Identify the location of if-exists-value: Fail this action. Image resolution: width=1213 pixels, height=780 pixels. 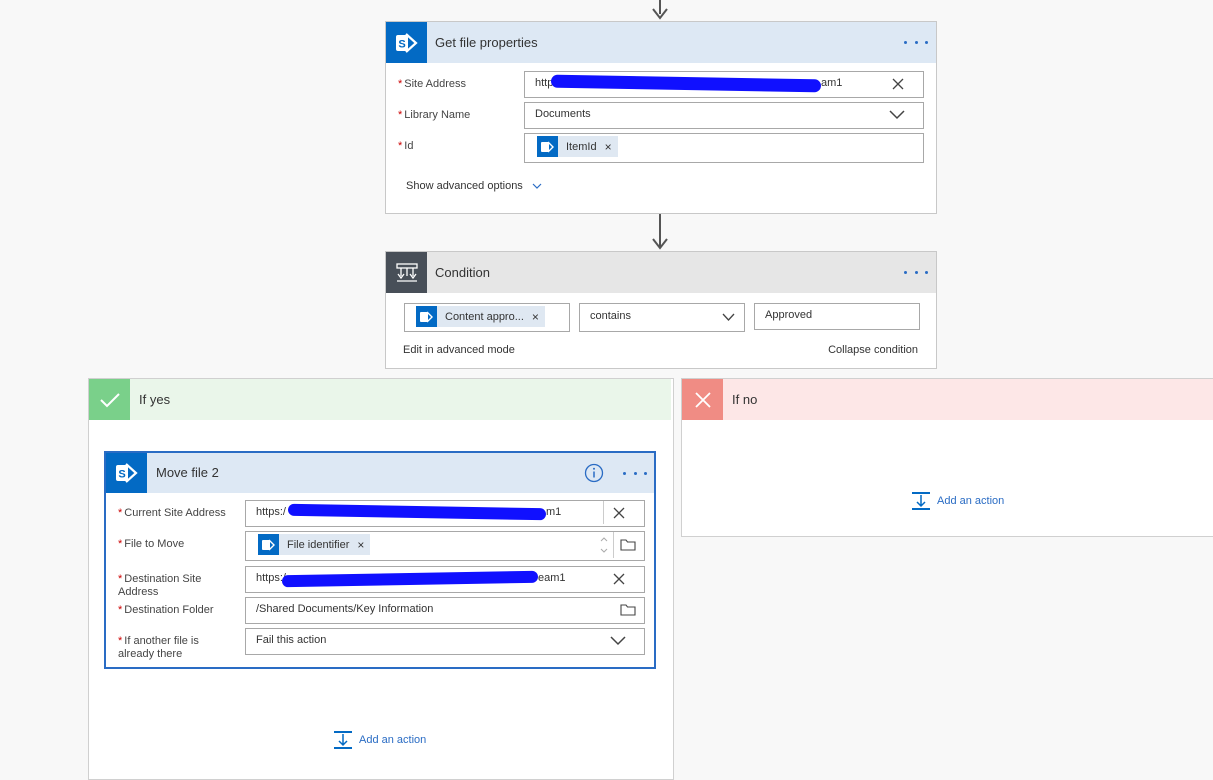
(291, 640).